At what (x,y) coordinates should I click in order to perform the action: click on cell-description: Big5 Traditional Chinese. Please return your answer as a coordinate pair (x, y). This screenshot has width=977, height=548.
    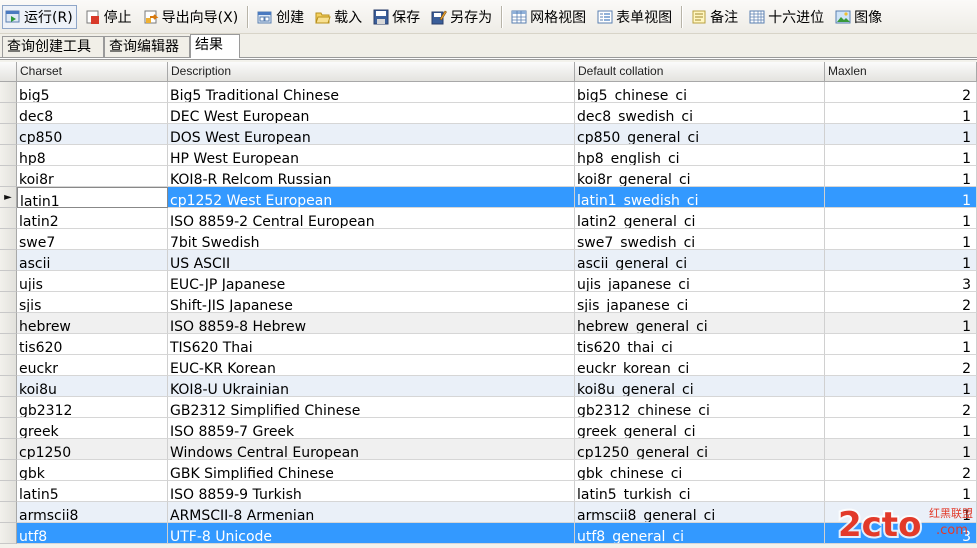
    Looking at the image, I should click on (371, 92).